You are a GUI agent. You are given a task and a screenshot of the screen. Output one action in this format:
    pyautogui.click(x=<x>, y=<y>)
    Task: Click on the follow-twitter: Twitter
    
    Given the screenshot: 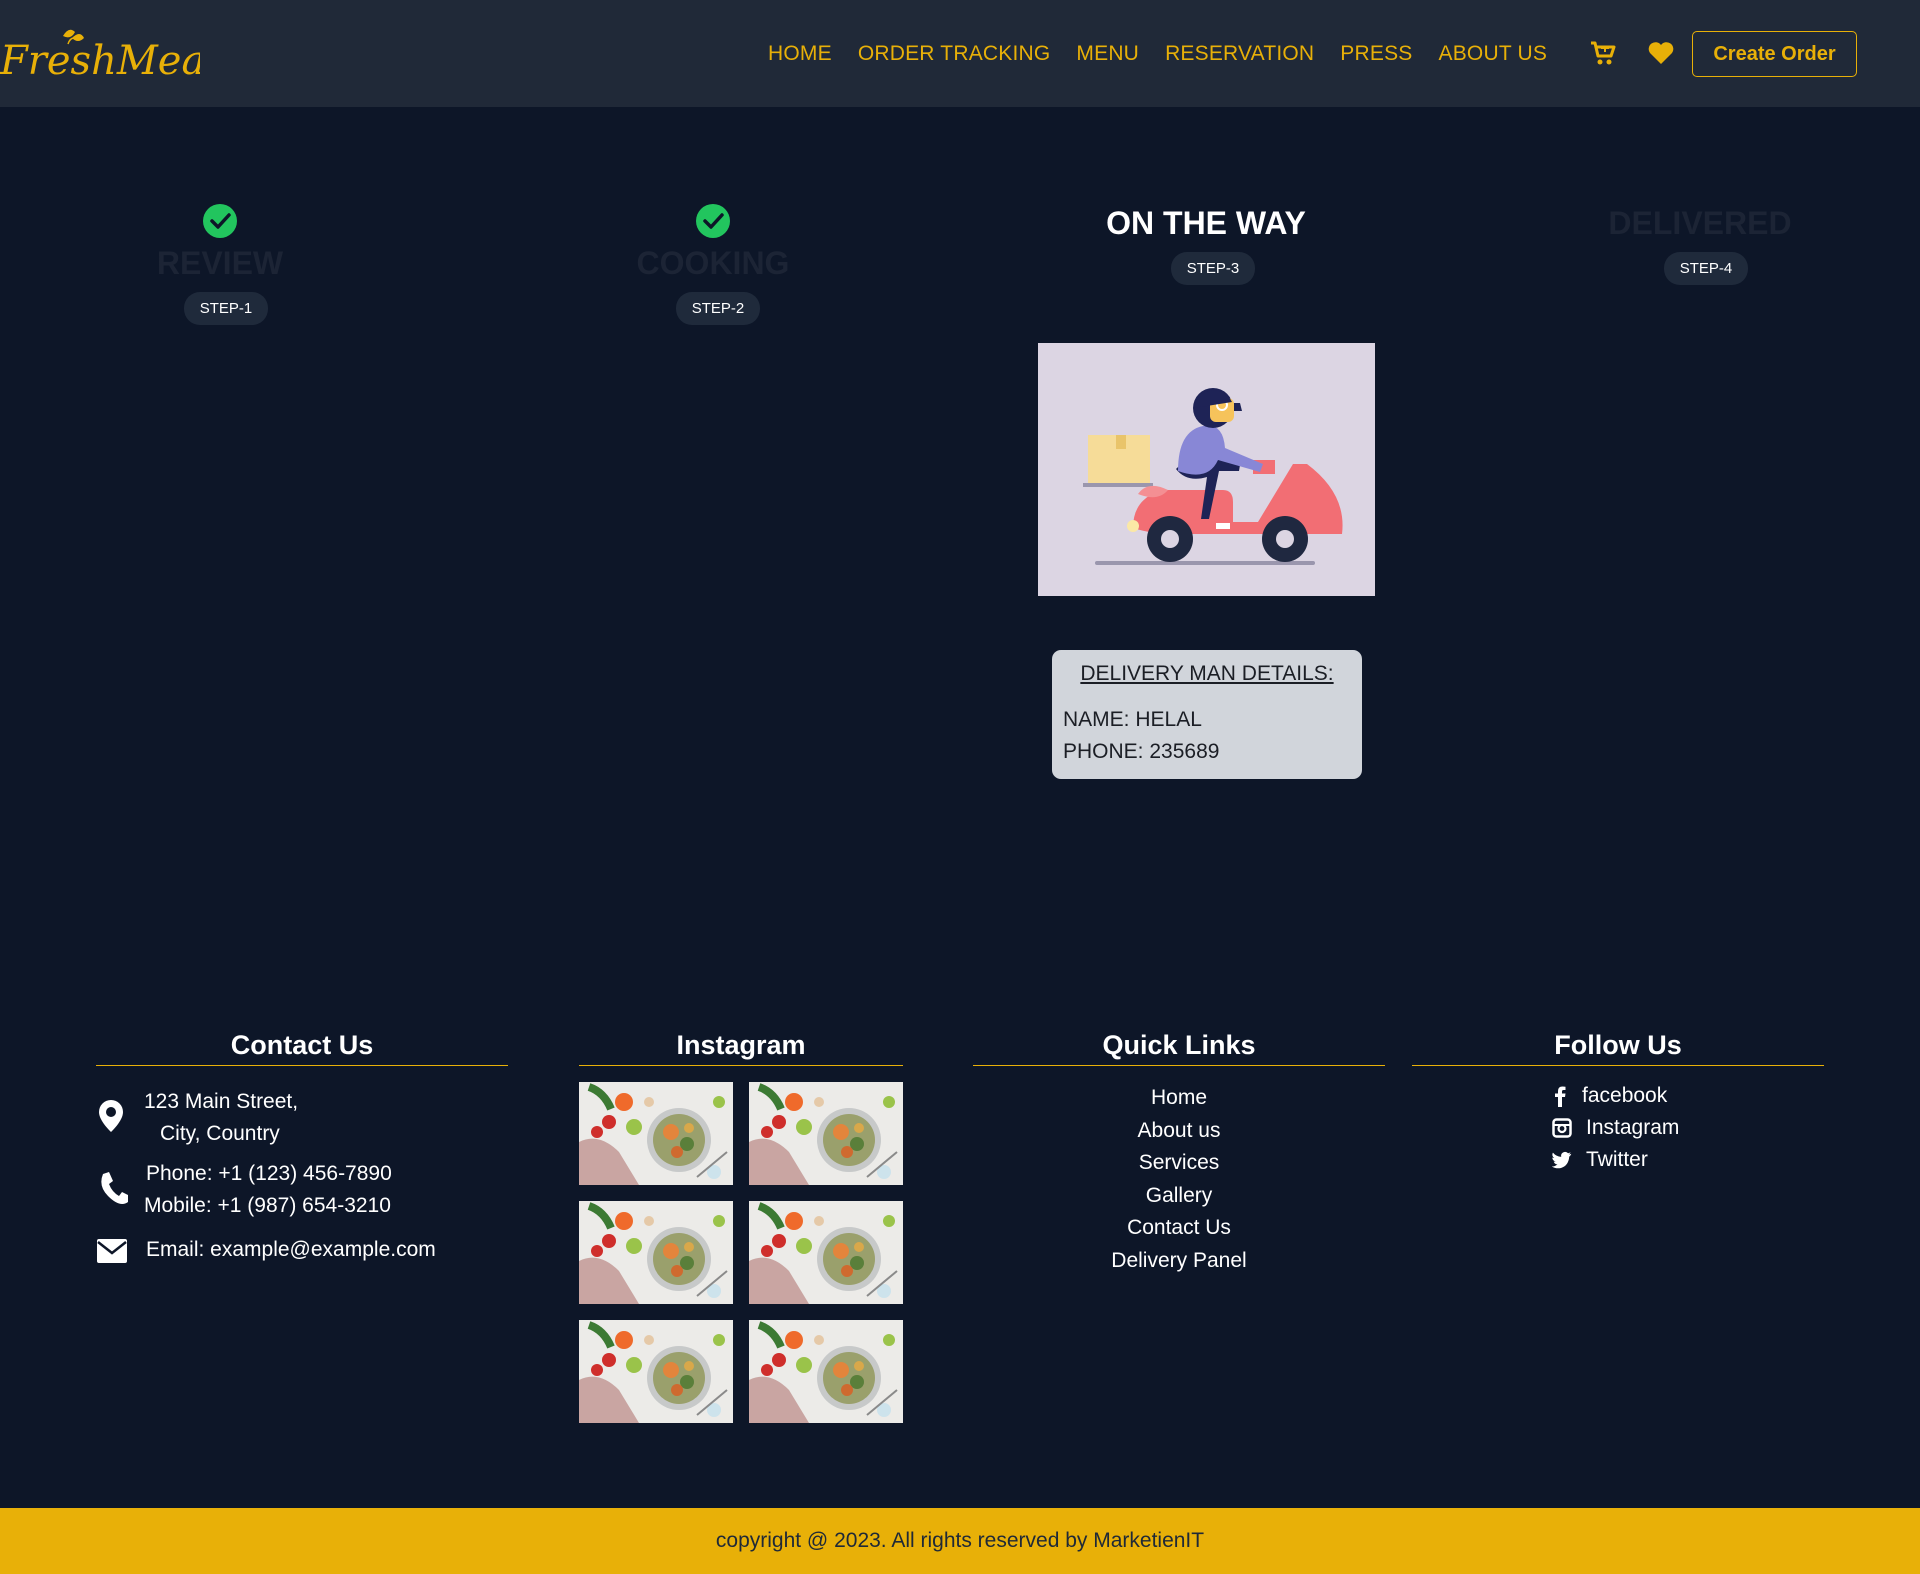 What is the action you would take?
    pyautogui.click(x=1600, y=1160)
    